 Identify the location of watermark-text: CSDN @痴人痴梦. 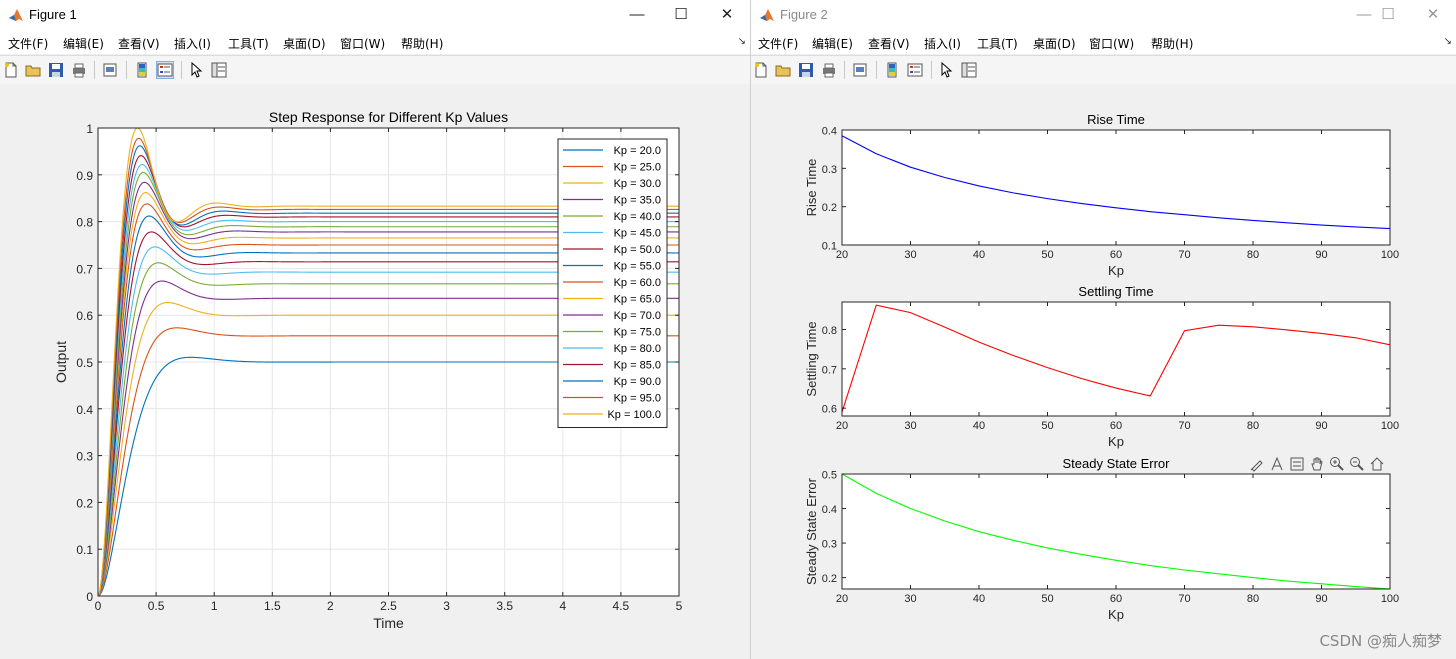
(1380, 641).